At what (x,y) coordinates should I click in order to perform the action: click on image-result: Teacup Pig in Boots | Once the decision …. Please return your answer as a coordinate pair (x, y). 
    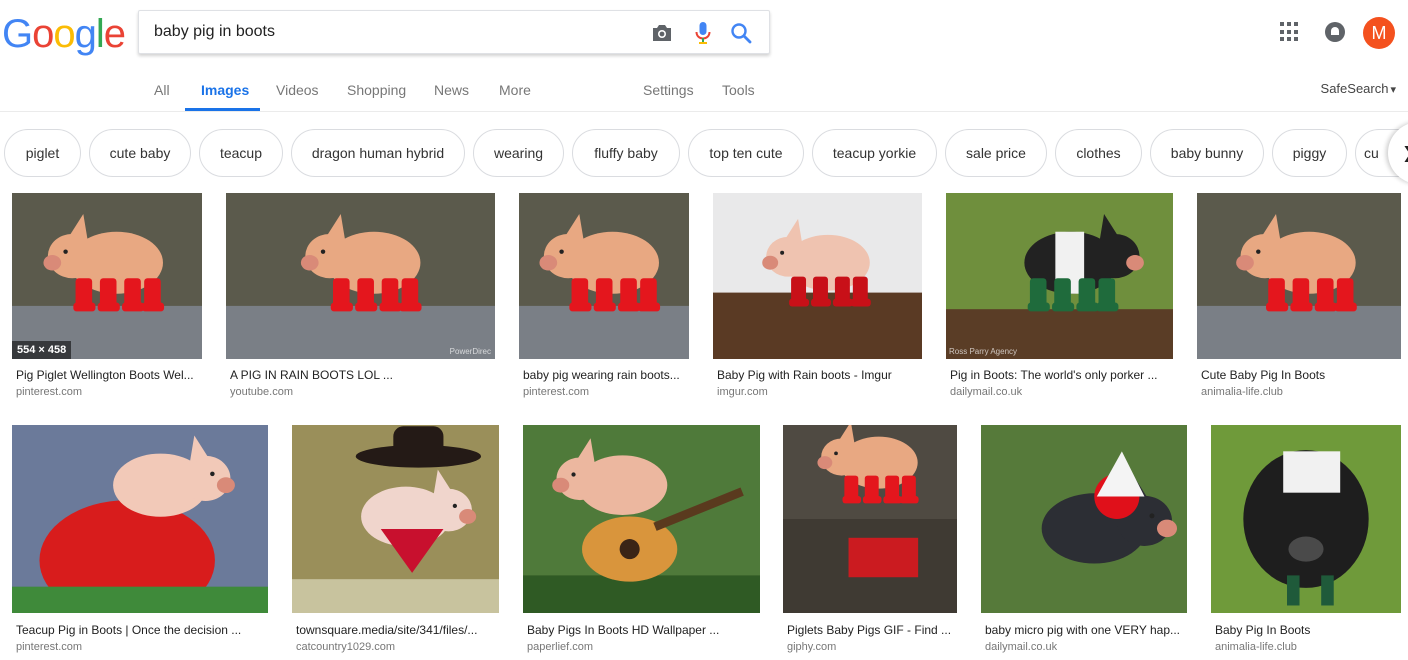
    Looking at the image, I should click on (141, 541).